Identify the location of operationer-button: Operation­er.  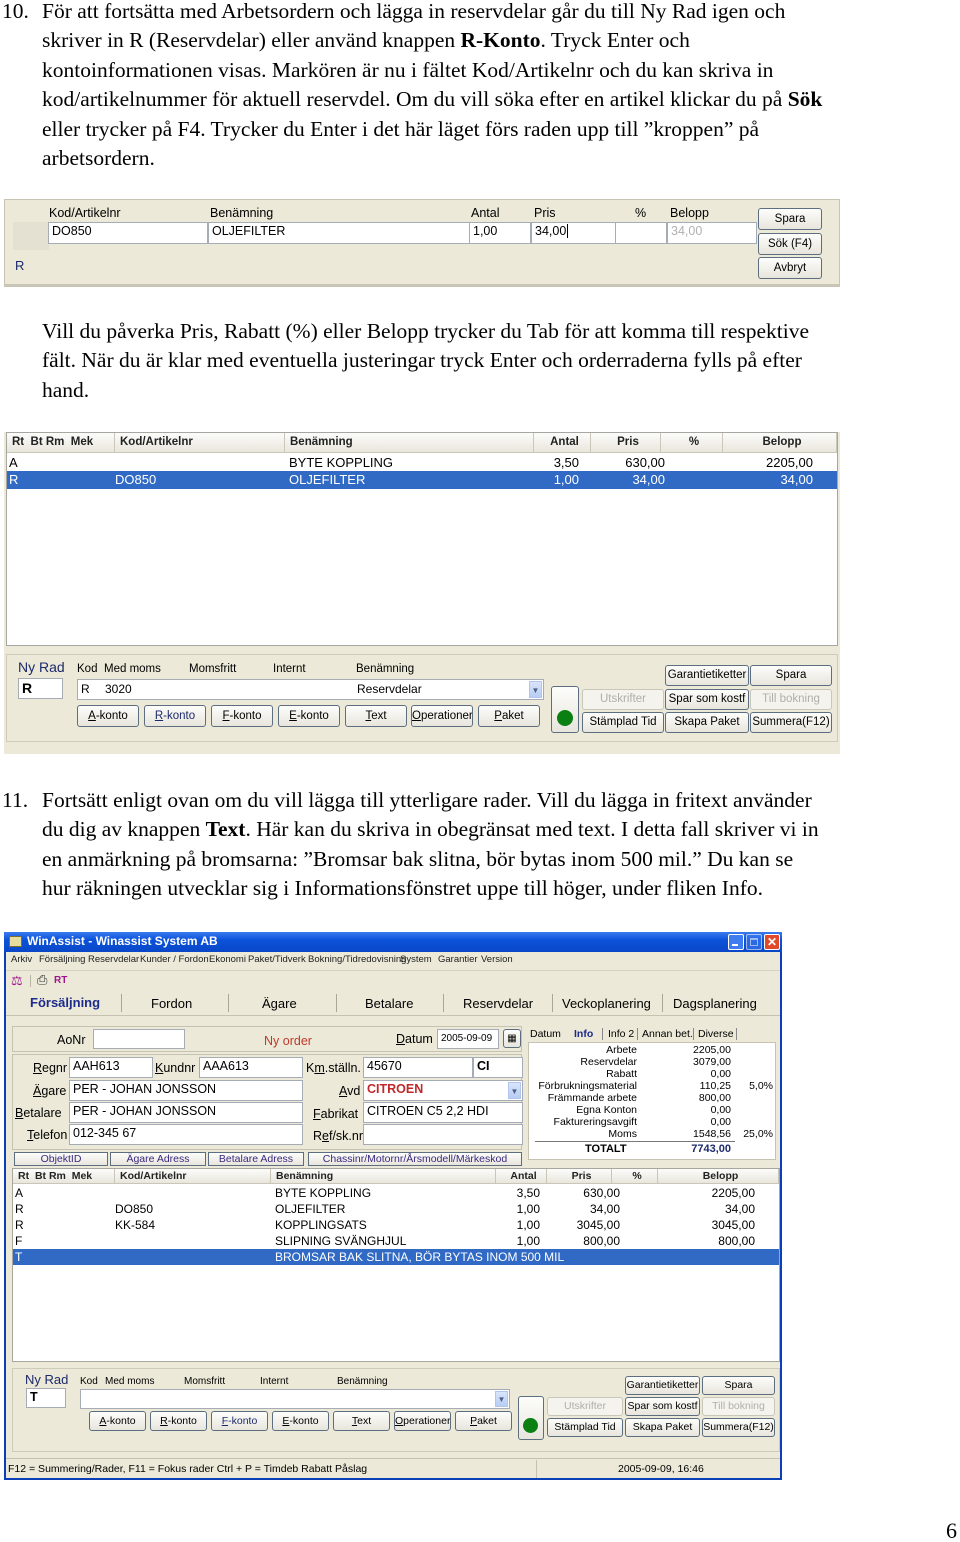
(442, 716).